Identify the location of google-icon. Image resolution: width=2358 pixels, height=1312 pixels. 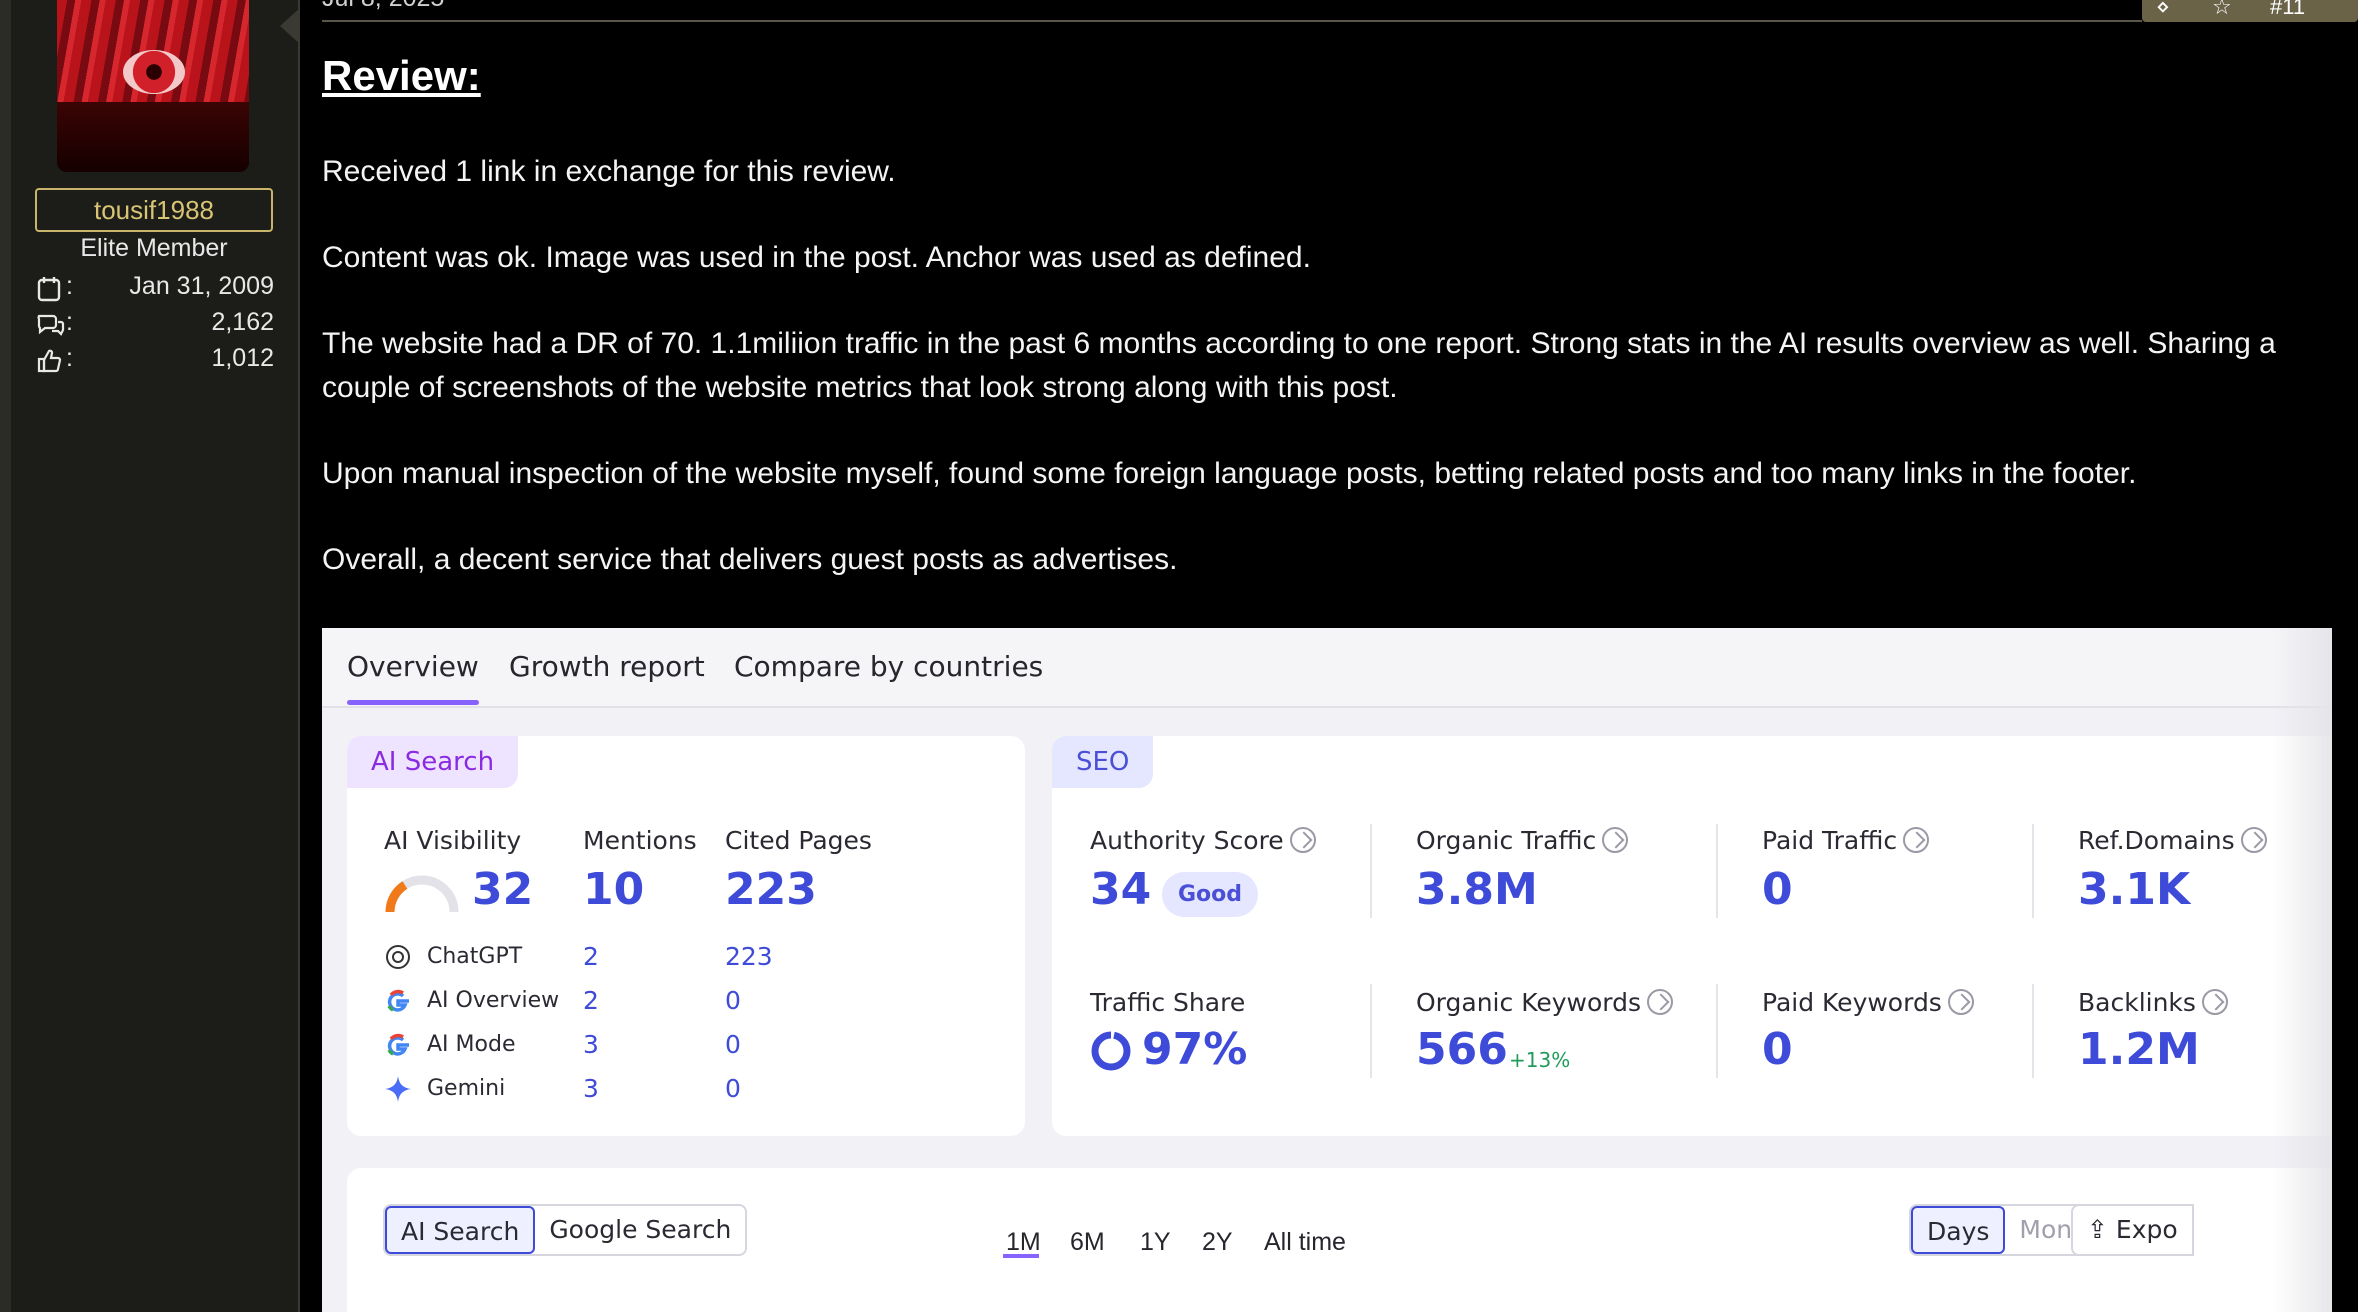
(398, 1000).